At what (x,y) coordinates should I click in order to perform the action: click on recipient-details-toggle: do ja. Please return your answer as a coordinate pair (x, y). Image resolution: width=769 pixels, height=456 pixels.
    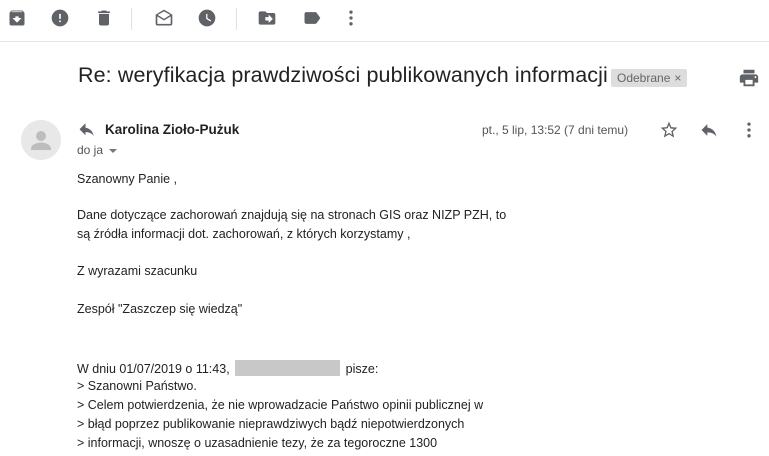
    Looking at the image, I should click on (97, 150).